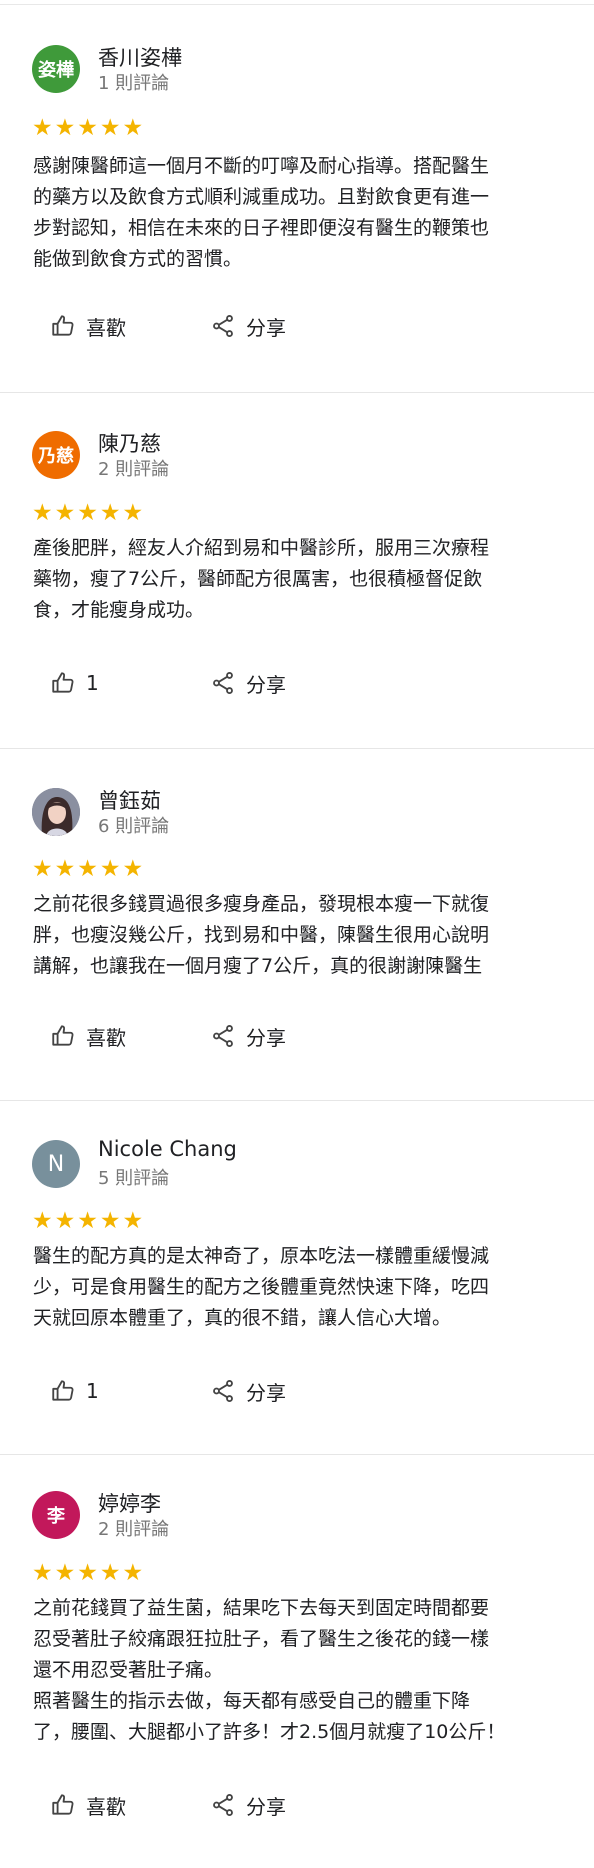 The height and width of the screenshot is (1868, 594). Describe the element at coordinates (134, 1178) in the screenshot. I see `review-count: 5 則評論` at that location.